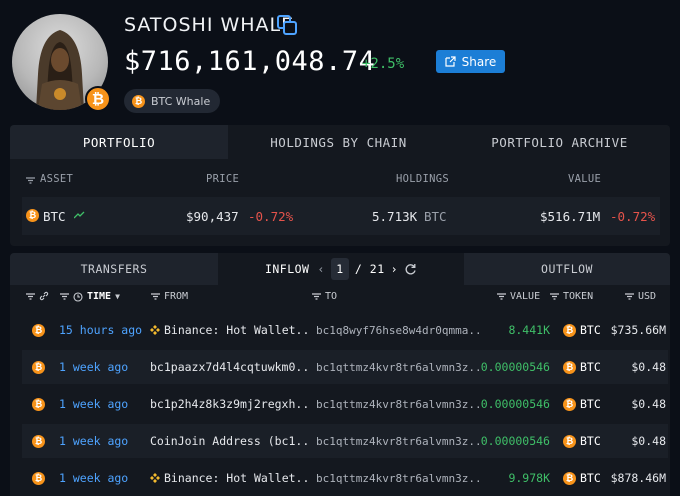 The image size is (680, 496). I want to click on tab-outflow: OUTFLOW, so click(567, 269).